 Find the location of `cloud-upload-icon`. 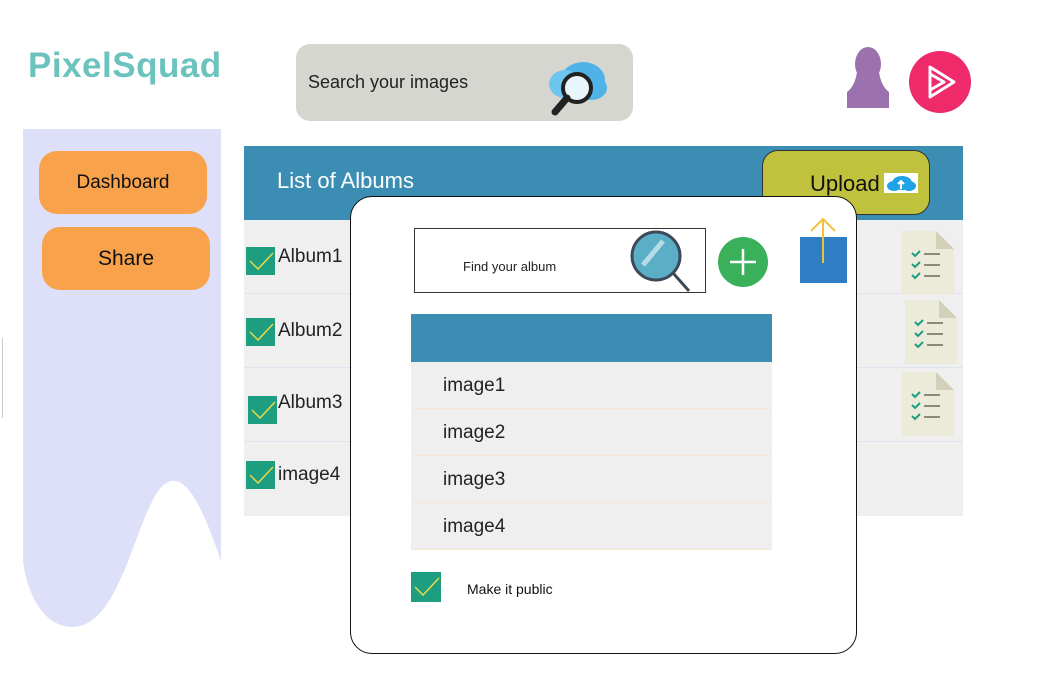

cloud-upload-icon is located at coordinates (901, 185).